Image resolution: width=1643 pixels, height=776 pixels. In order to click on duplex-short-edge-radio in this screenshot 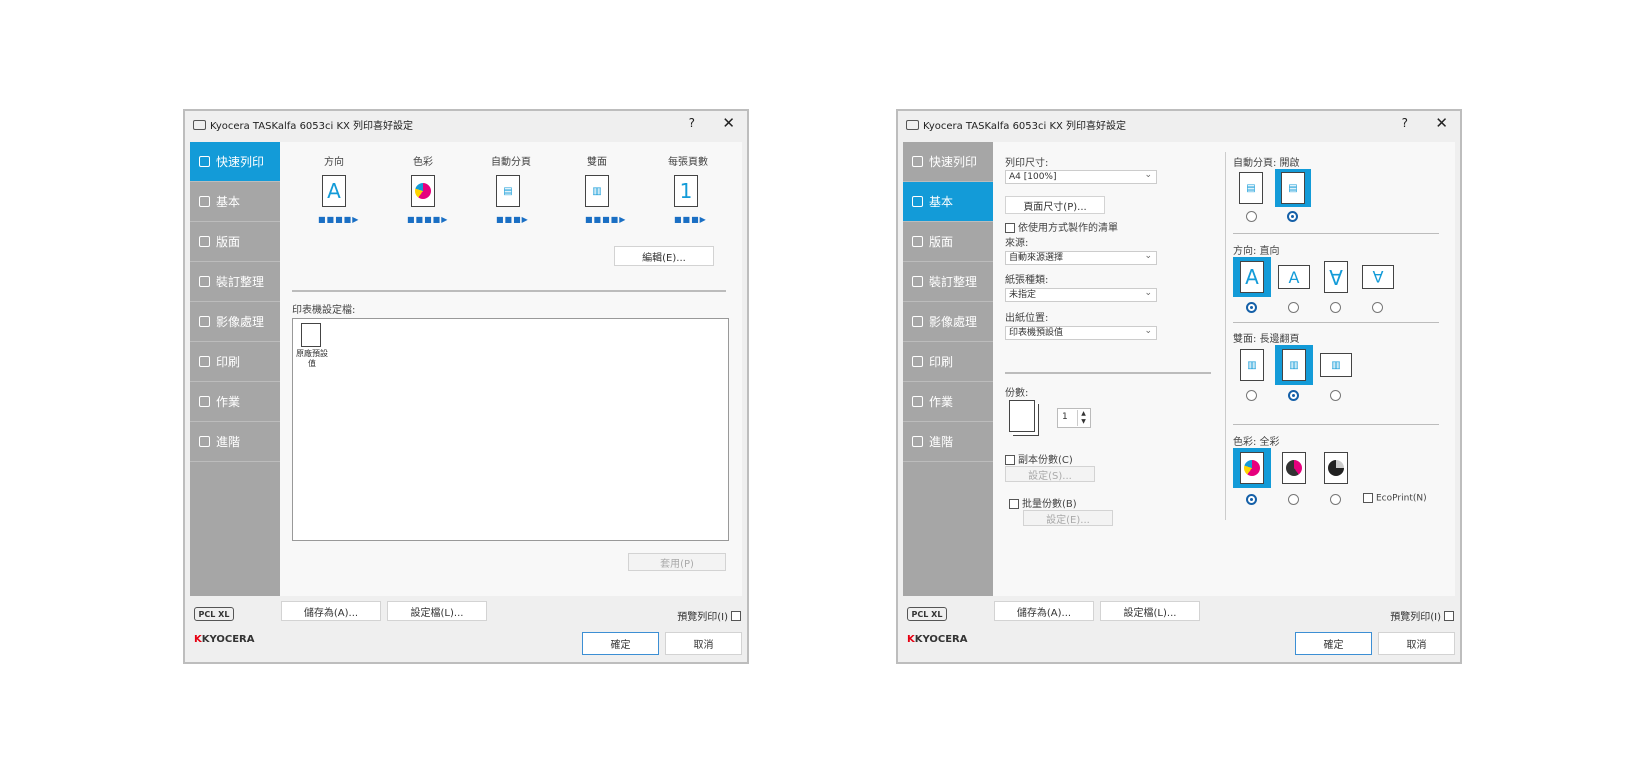, I will do `click(1335, 395)`.